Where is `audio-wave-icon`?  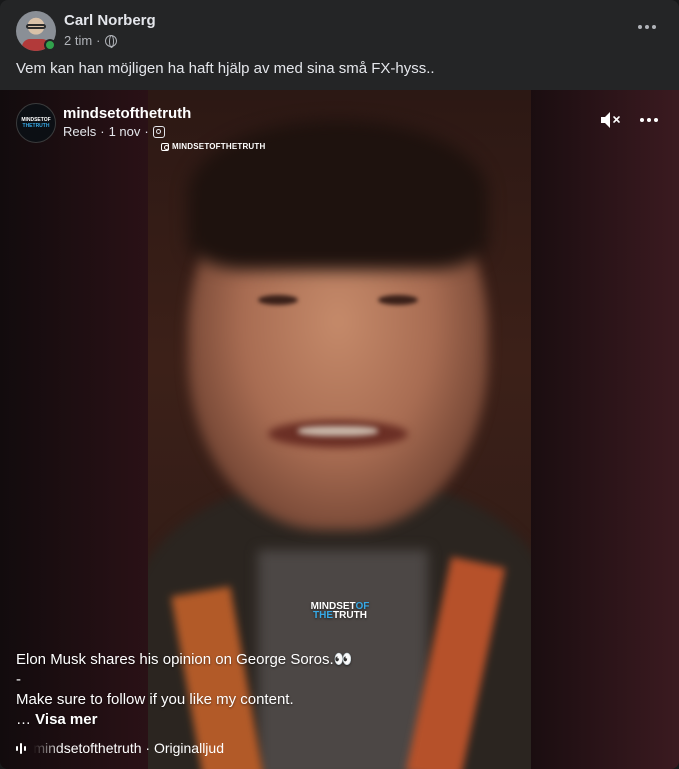 audio-wave-icon is located at coordinates (21, 748).